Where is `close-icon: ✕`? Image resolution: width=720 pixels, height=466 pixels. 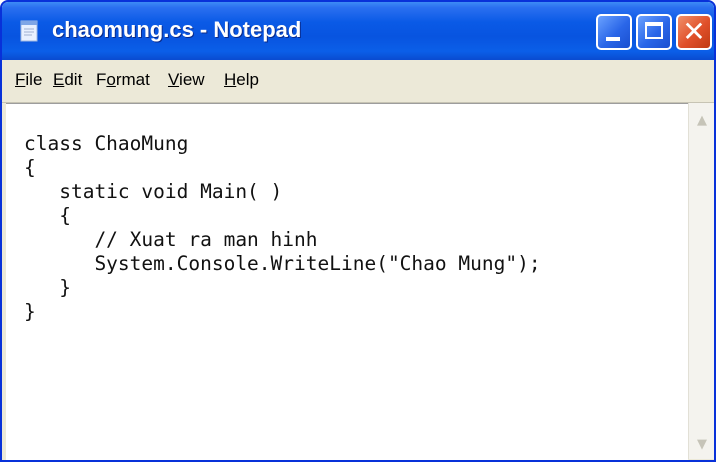
close-icon: ✕ is located at coordinates (694, 31).